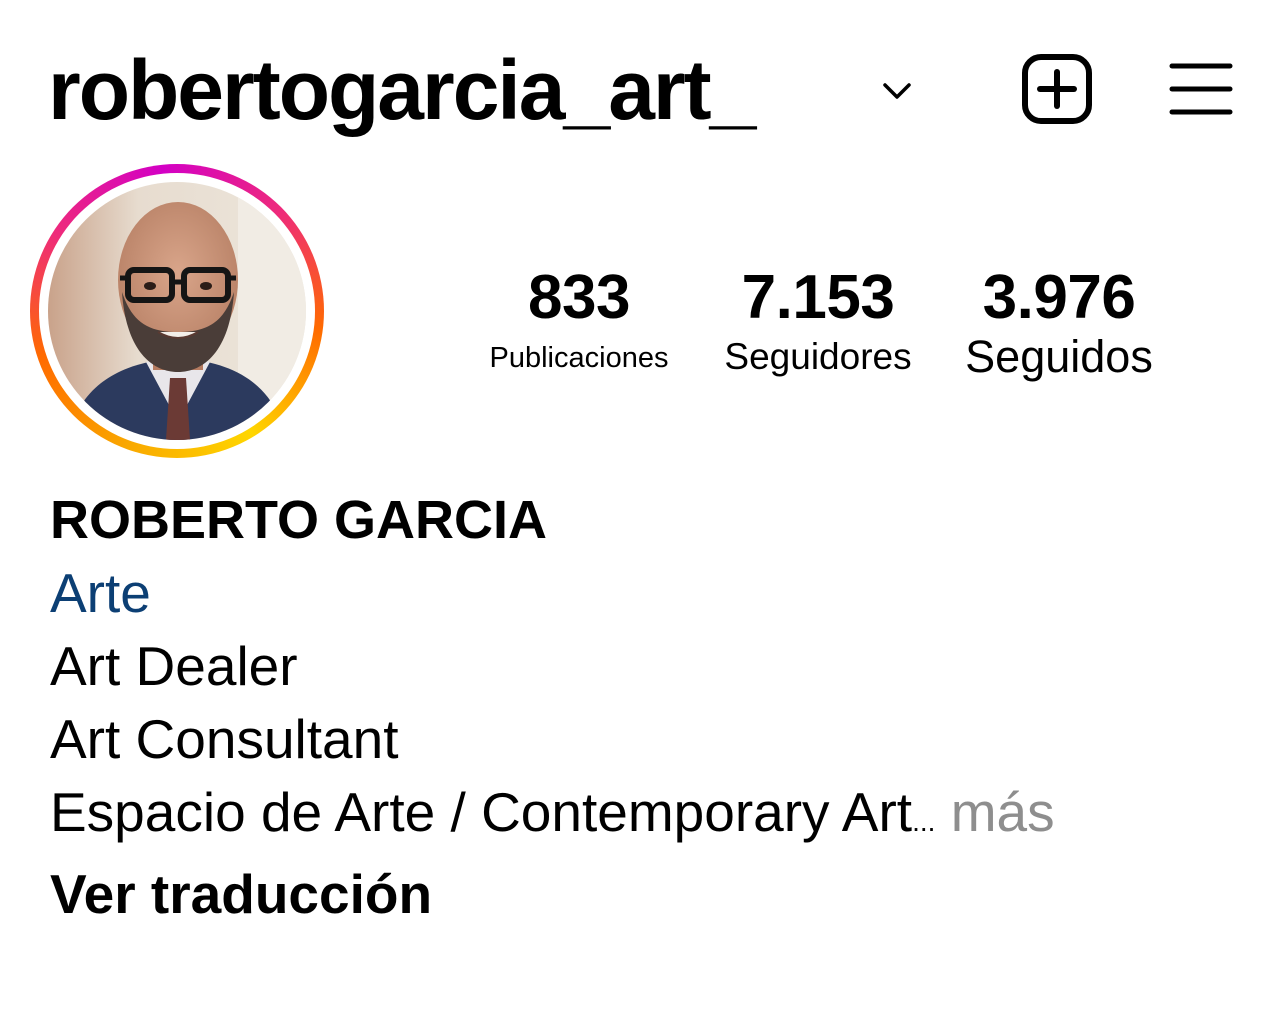 This screenshot has width=1284, height=1020. Describe the element at coordinates (818, 297) in the screenshot. I see `followers-count: 7.153` at that location.